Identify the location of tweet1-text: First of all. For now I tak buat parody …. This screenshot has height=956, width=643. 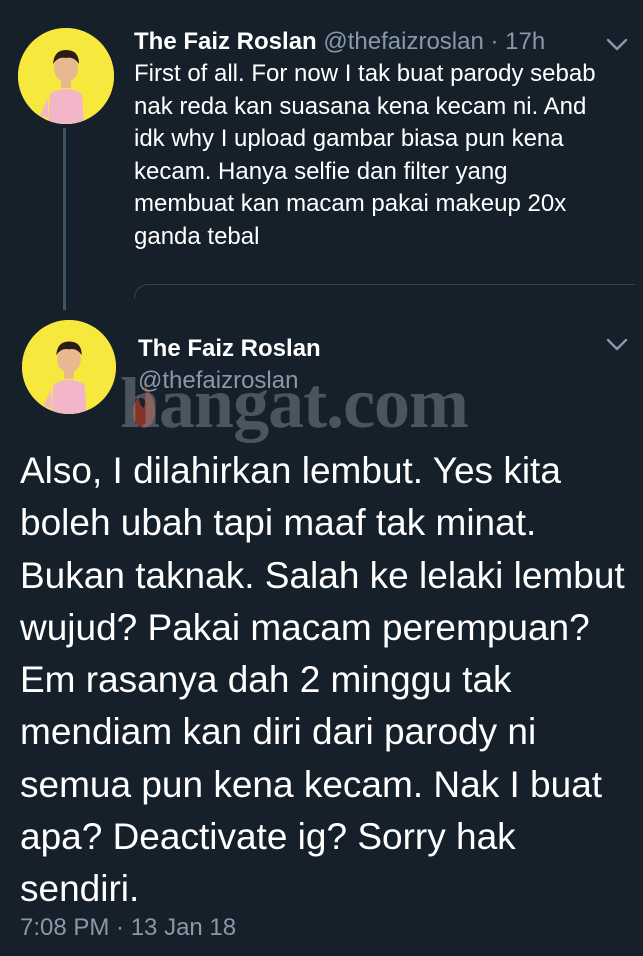
(365, 155).